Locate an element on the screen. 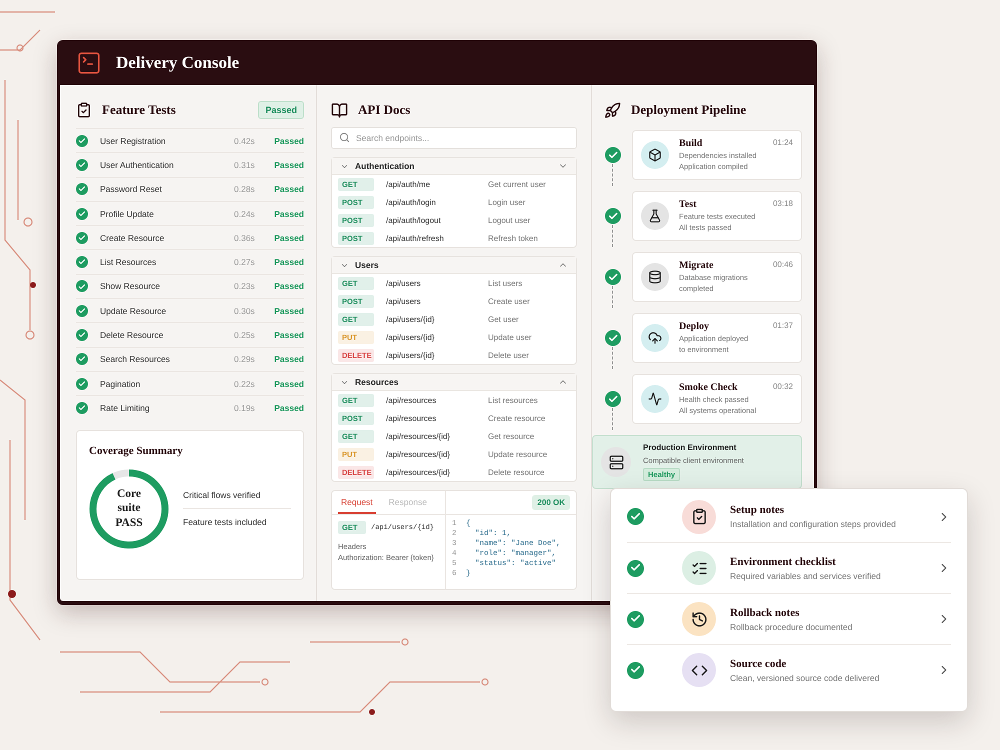 The image size is (1000, 750). test-duration: 0.30s is located at coordinates (245, 311).